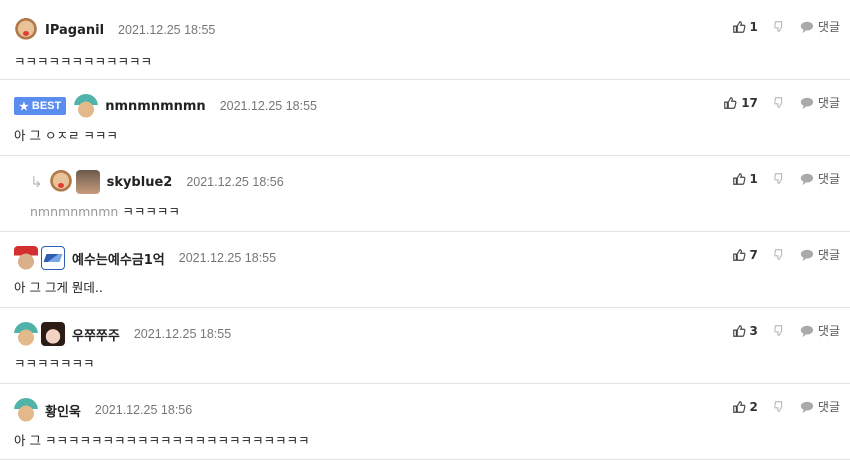 Image resolution: width=850 pixels, height=460 pixels. What do you see at coordinates (36, 182) in the screenshot?
I see `reply-arrow-icon: ↳` at bounding box center [36, 182].